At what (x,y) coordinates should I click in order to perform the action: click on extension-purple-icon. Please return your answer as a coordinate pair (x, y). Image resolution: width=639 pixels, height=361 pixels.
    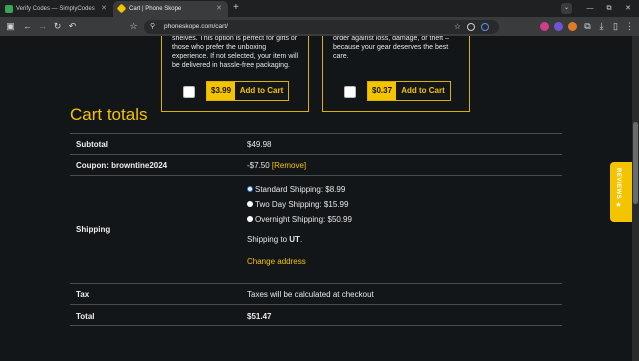
    Looking at the image, I should click on (558, 26).